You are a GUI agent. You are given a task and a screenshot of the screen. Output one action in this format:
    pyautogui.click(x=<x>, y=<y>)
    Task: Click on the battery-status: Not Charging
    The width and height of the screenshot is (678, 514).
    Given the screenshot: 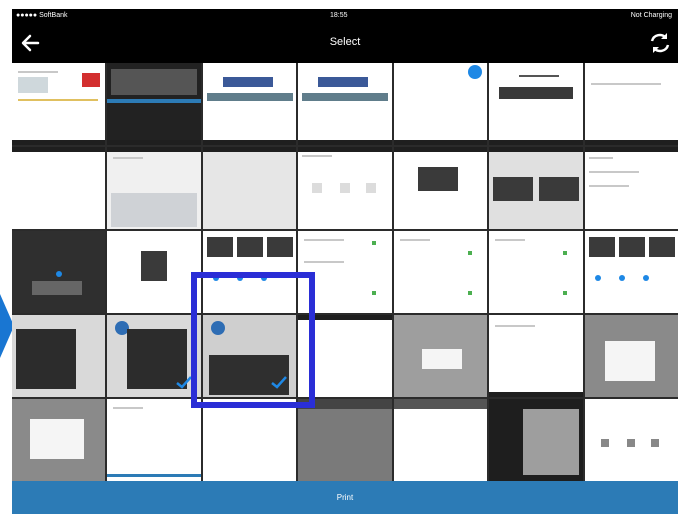 What is the action you would take?
    pyautogui.click(x=651, y=15)
    